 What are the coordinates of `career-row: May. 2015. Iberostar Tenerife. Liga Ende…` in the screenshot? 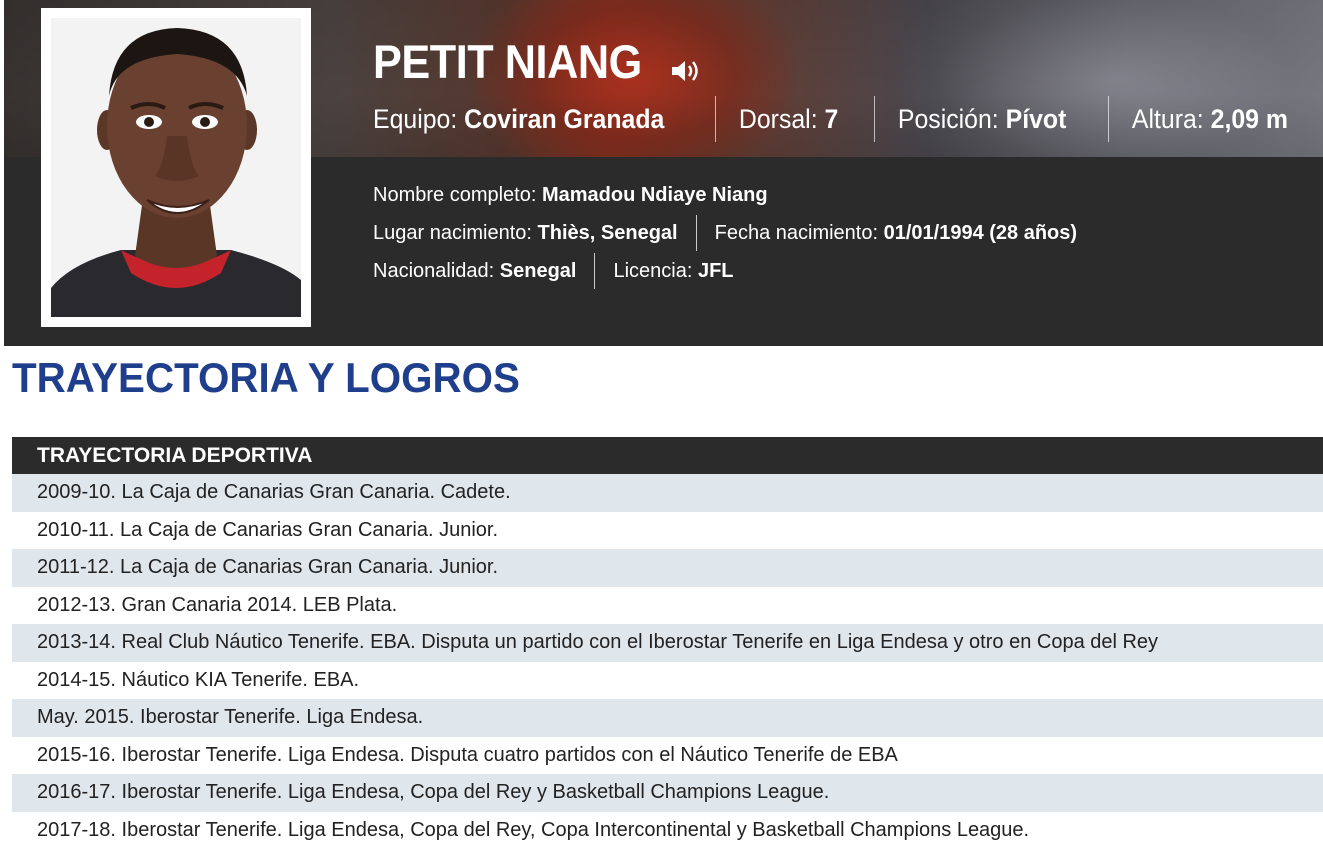 It's located at (667, 718).